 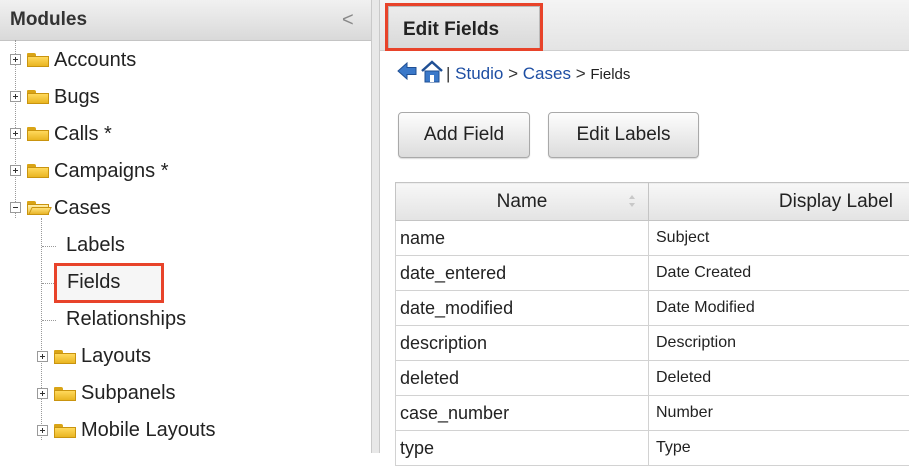 I want to click on table-header-row: Name Display Label, so click(x=652, y=202).